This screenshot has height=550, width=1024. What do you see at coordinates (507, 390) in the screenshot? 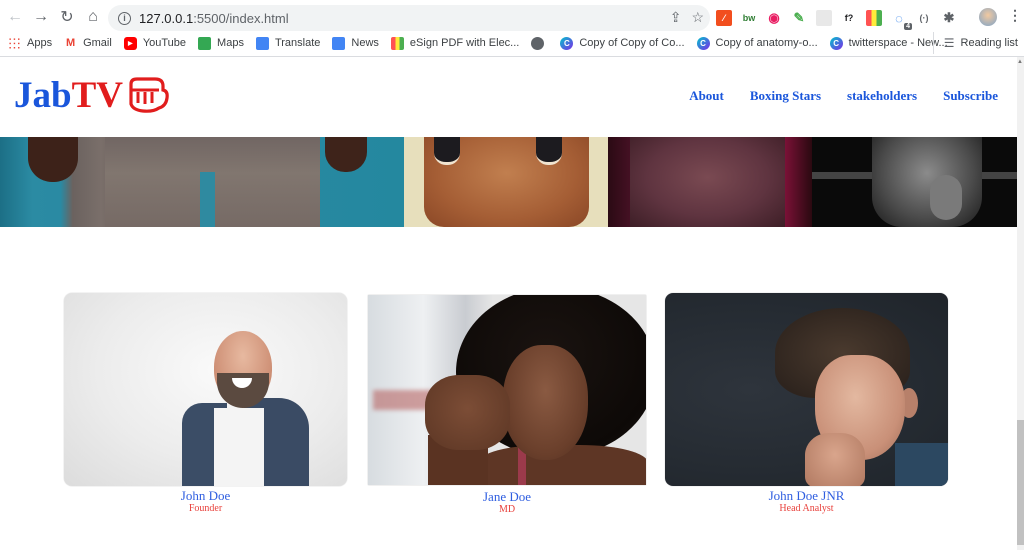
I see `team-photo-jane-doe` at bounding box center [507, 390].